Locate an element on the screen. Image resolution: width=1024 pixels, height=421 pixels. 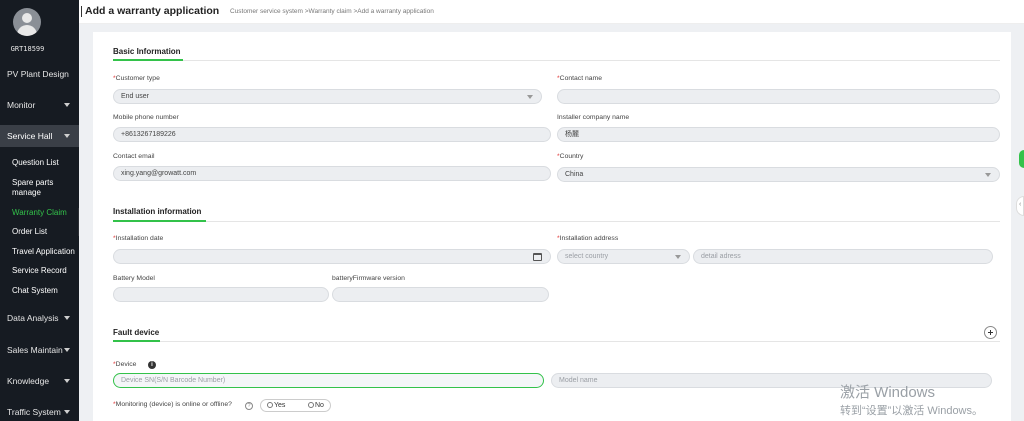
section-title-fault-device: Fault device is located at coordinates (136, 332).